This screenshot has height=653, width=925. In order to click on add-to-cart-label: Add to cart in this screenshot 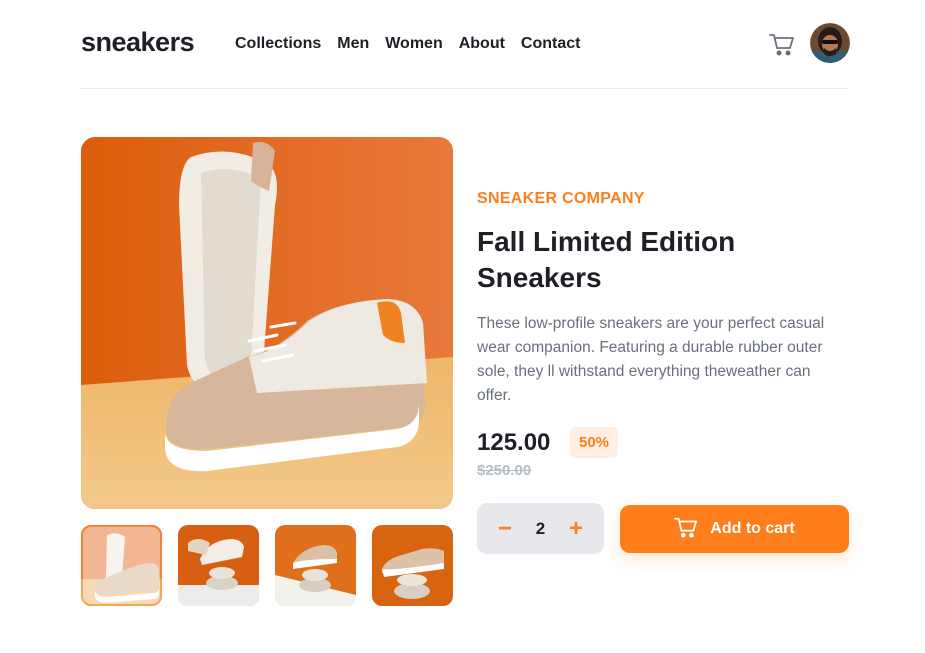, I will do `click(752, 528)`.